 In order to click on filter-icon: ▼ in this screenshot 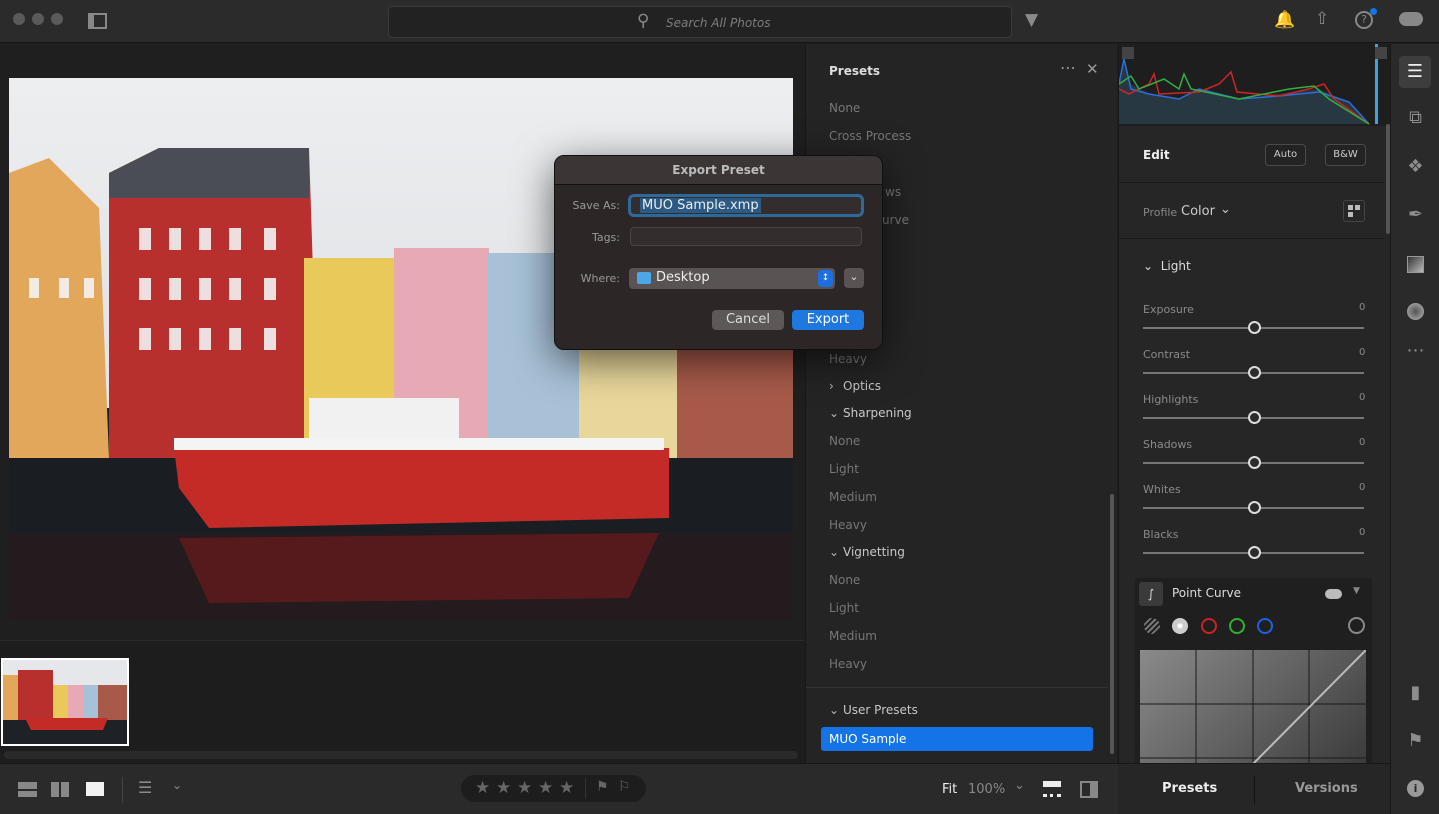, I will do `click(1031, 20)`.